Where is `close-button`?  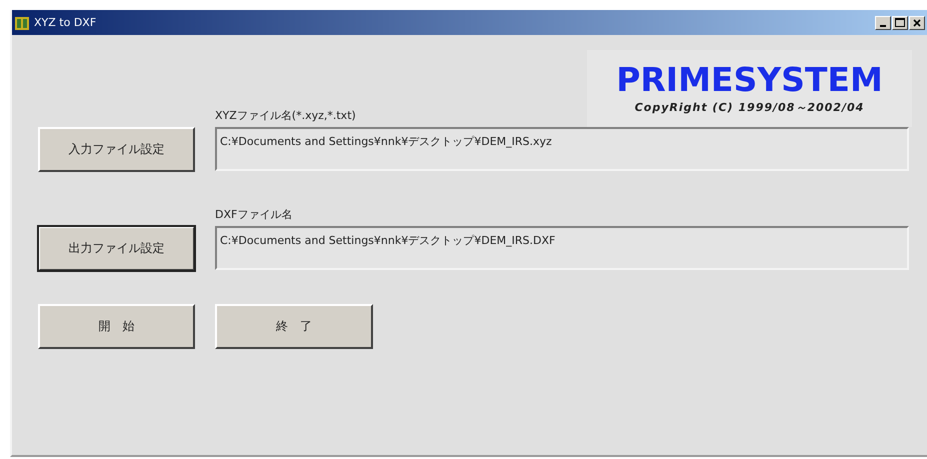
close-button is located at coordinates (917, 23).